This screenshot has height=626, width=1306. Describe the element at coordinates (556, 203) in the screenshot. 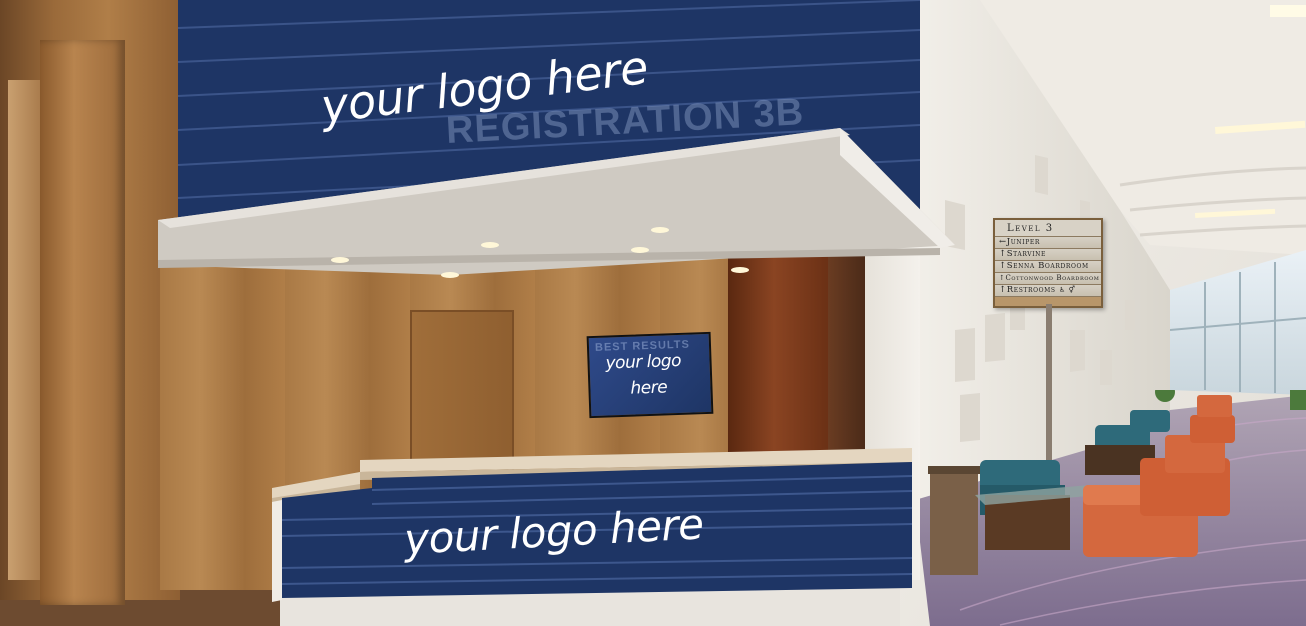

I see `desk-canopy` at that location.